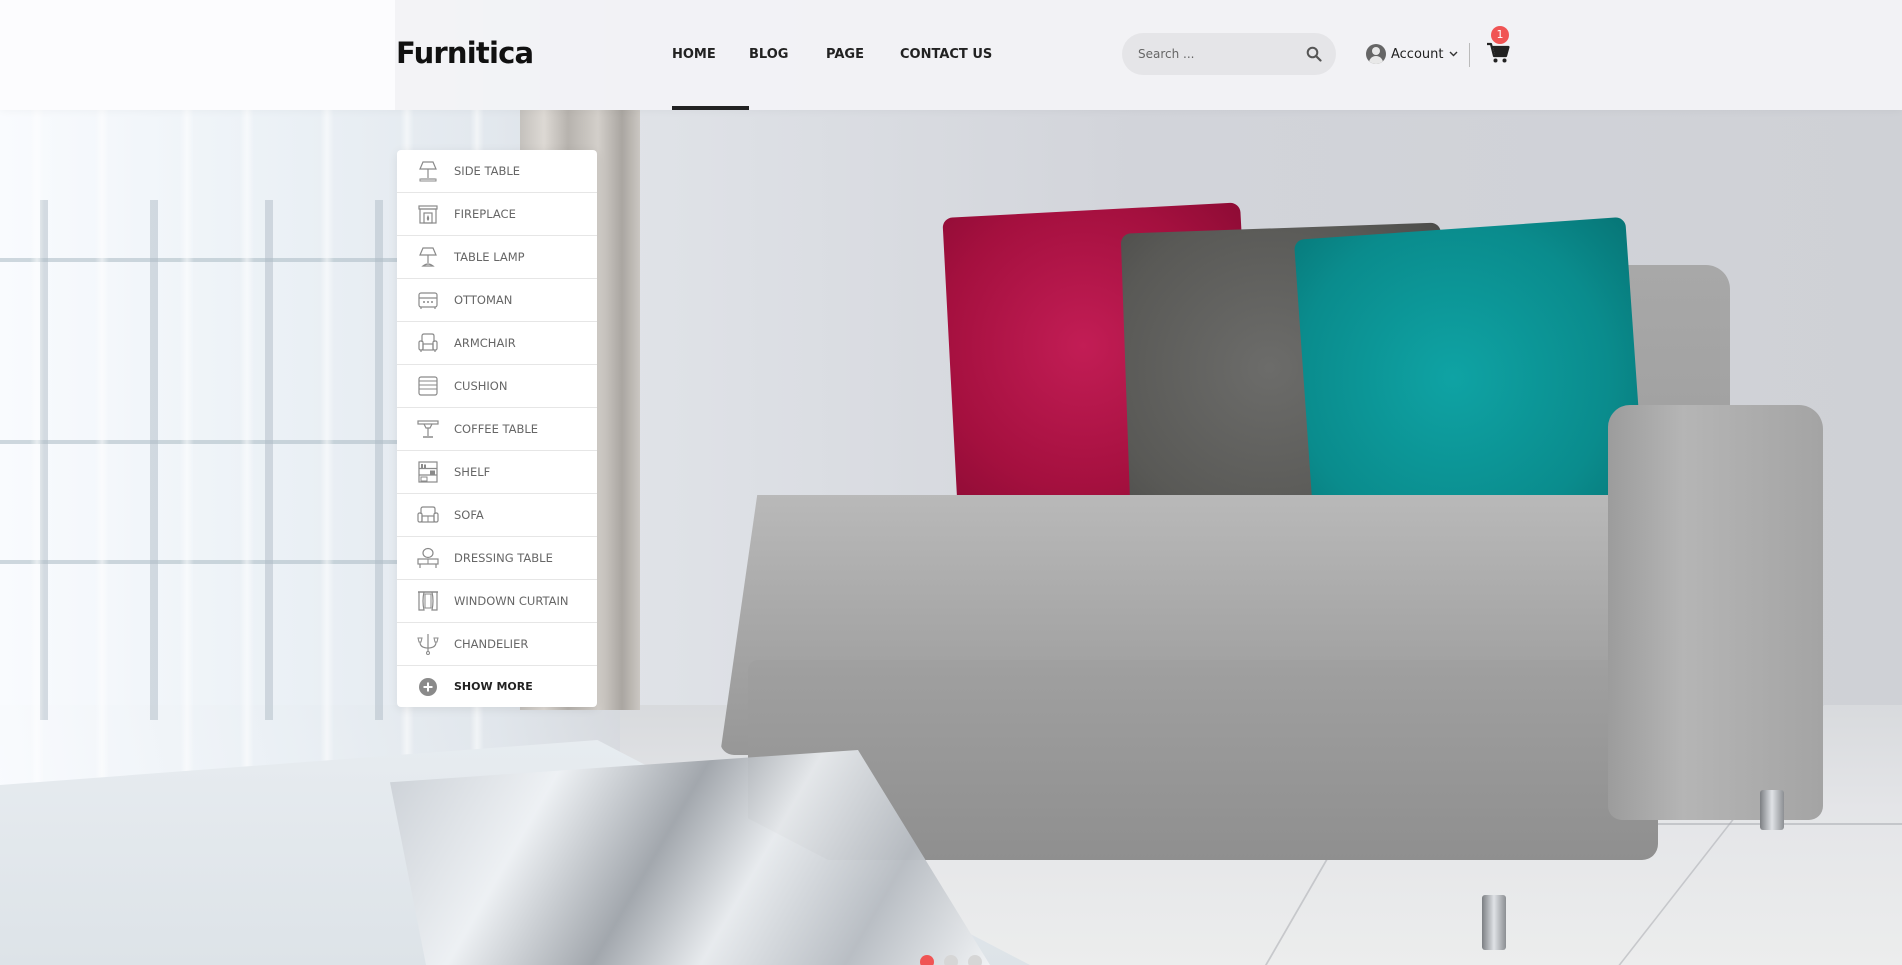 This screenshot has width=1902, height=965. Describe the element at coordinates (469, 515) in the screenshot. I see `category-label: SOFA` at that location.